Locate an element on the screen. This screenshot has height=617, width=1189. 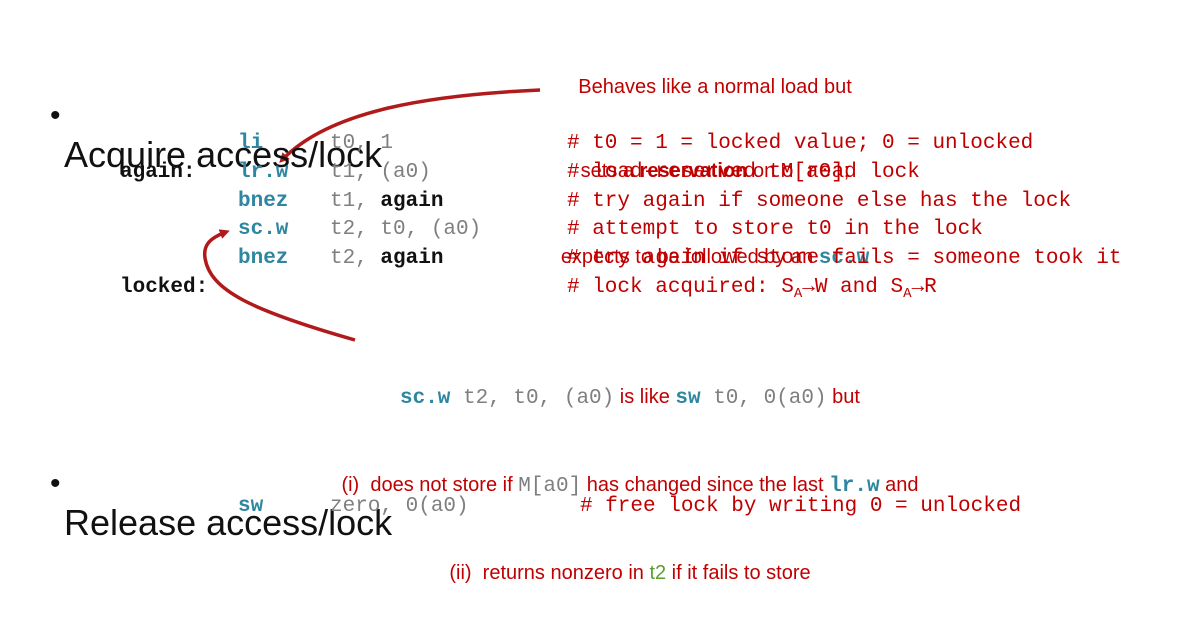
code-comment: # t0 = 1 = locked value; 0 = unlocked is located at coordinates (800, 143).